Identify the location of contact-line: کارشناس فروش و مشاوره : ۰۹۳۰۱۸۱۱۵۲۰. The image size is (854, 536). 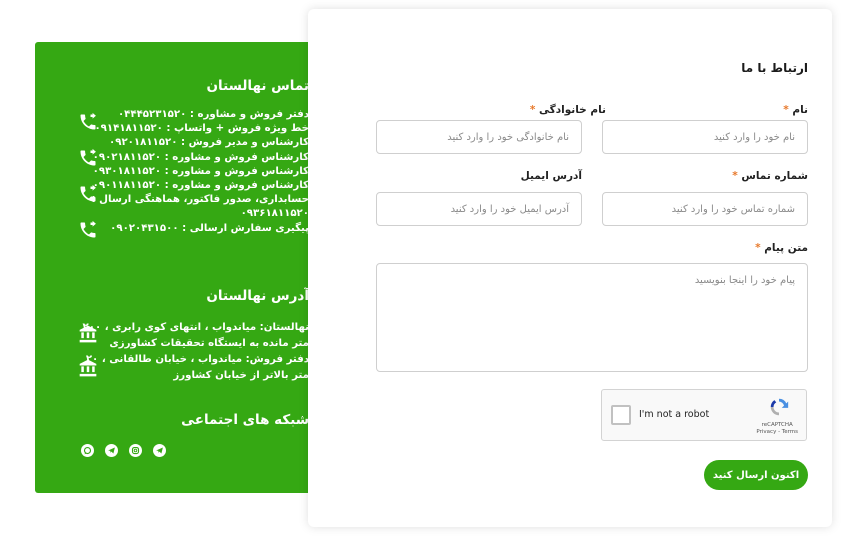
(200, 171).